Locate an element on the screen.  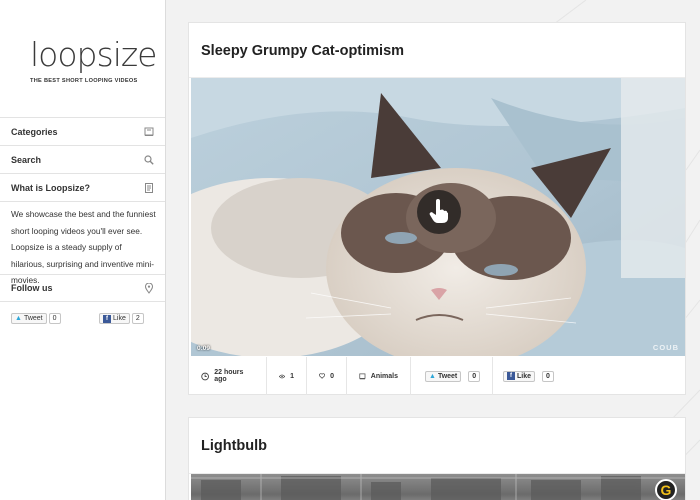
post-tweet-widget: ▲ Tweet 0 is located at coordinates (452, 376).